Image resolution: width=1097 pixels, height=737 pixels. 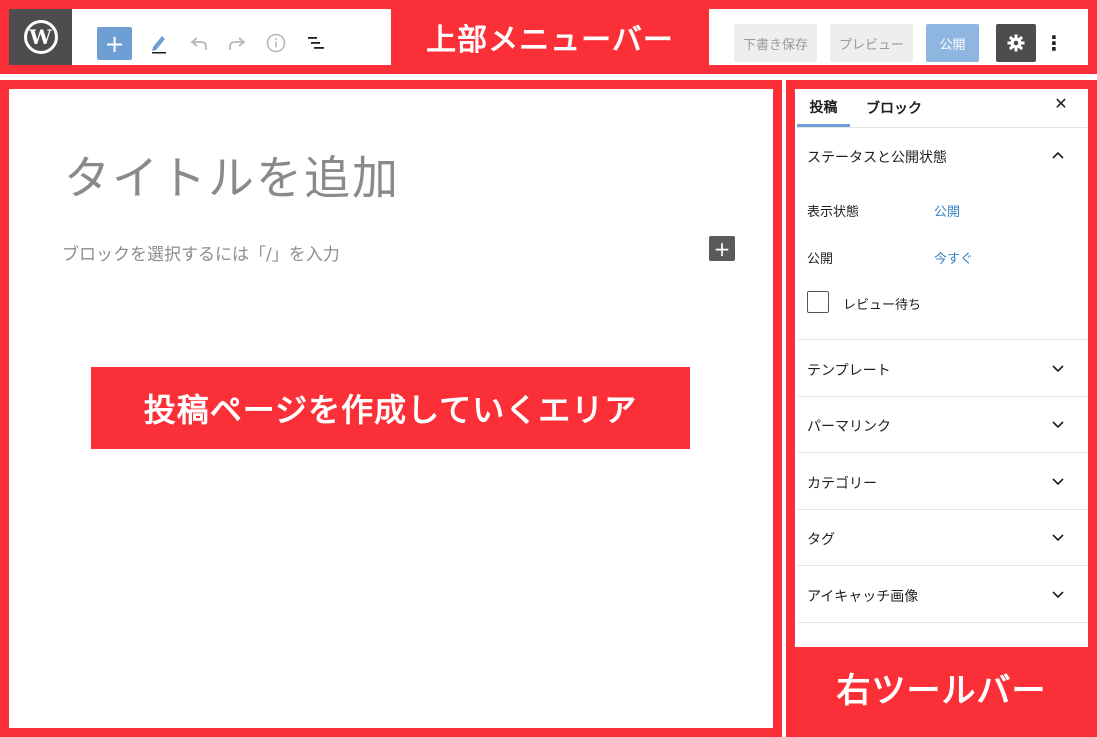 I want to click on panel-title-template: テンプレート, so click(x=849, y=370).